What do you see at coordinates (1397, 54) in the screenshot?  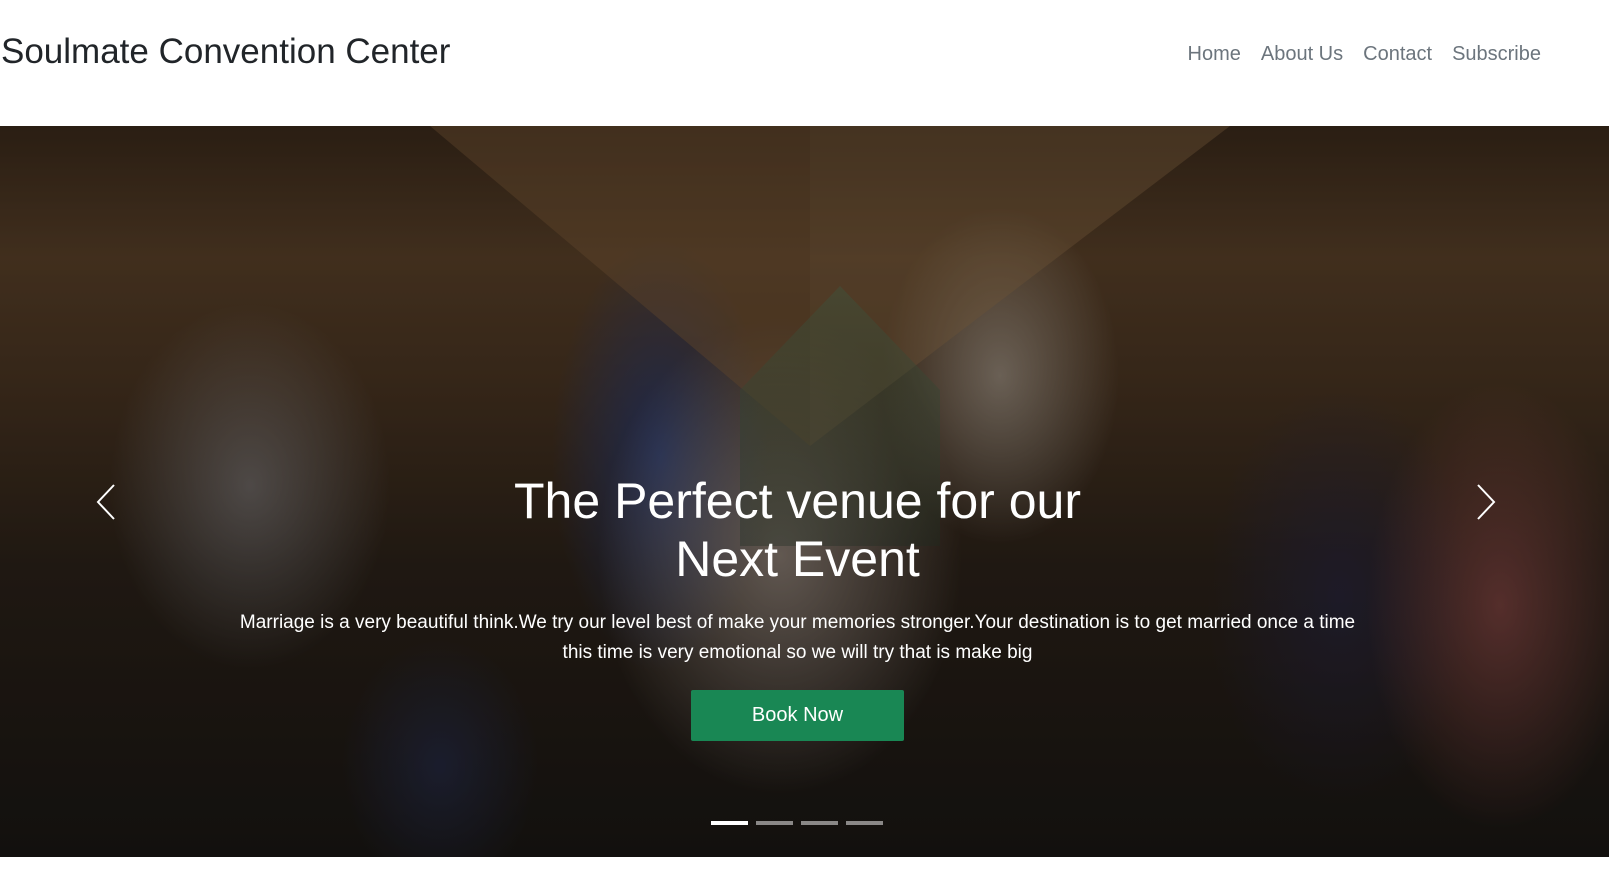 I see `nav-link-contact: Contact` at bounding box center [1397, 54].